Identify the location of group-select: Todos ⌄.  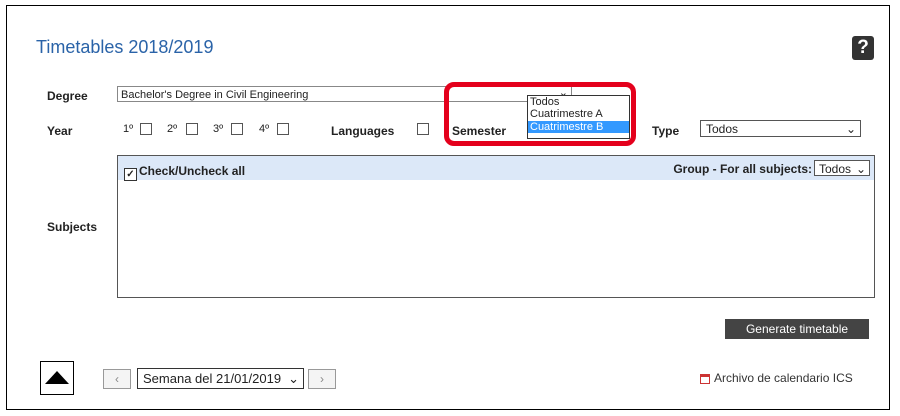
(842, 168).